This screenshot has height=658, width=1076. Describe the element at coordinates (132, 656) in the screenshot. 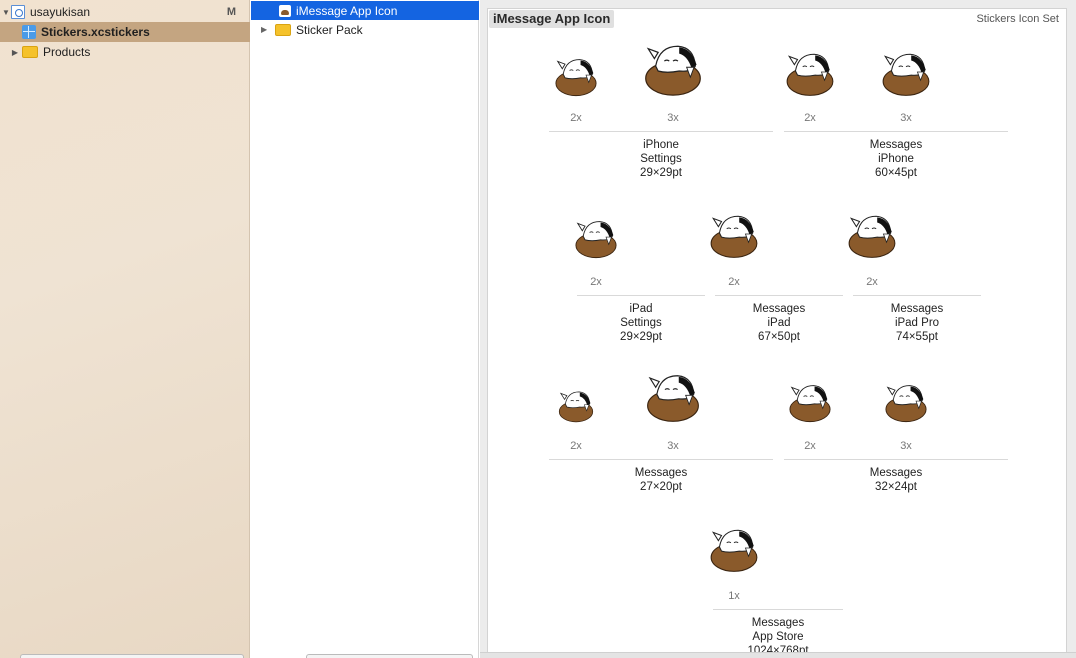

I see `navigator-filter-bar` at that location.